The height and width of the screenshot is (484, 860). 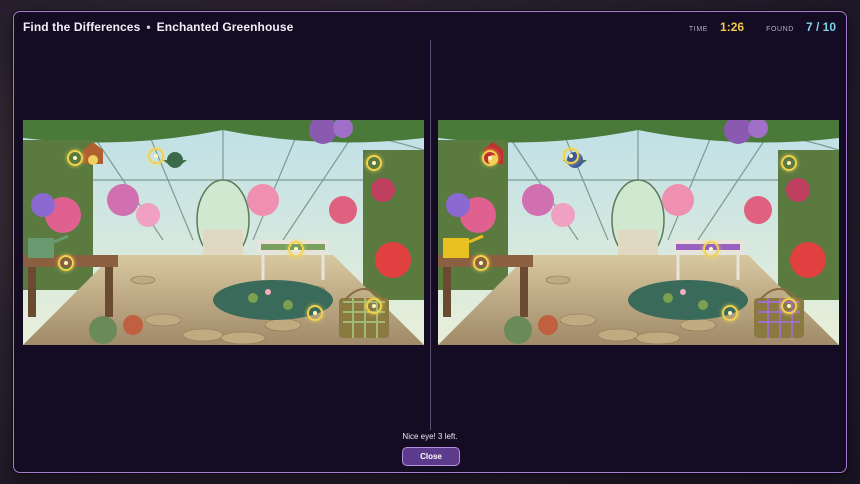 I want to click on feedback-message: Nice eye! 3 left., so click(x=430, y=436).